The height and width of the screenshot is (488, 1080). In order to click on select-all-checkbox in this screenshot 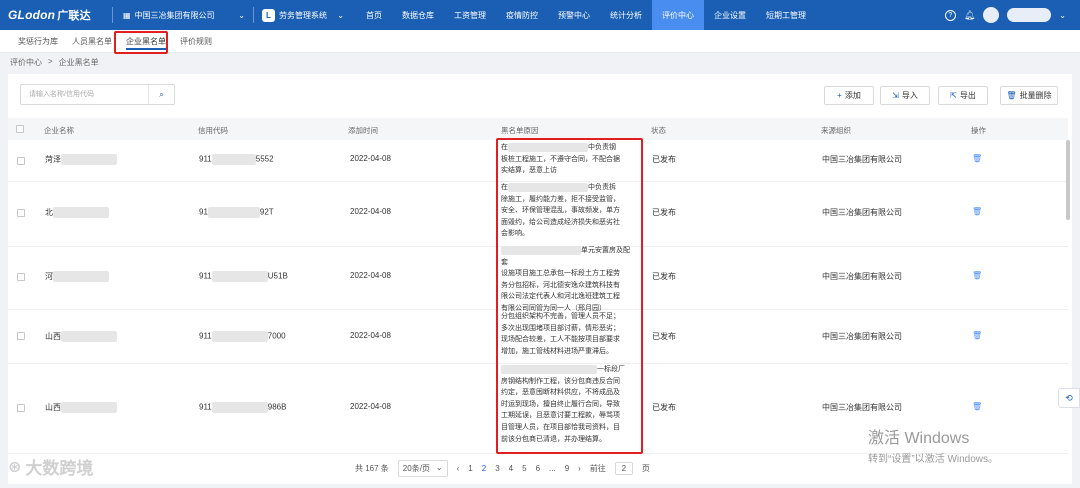, I will do `click(20, 129)`.